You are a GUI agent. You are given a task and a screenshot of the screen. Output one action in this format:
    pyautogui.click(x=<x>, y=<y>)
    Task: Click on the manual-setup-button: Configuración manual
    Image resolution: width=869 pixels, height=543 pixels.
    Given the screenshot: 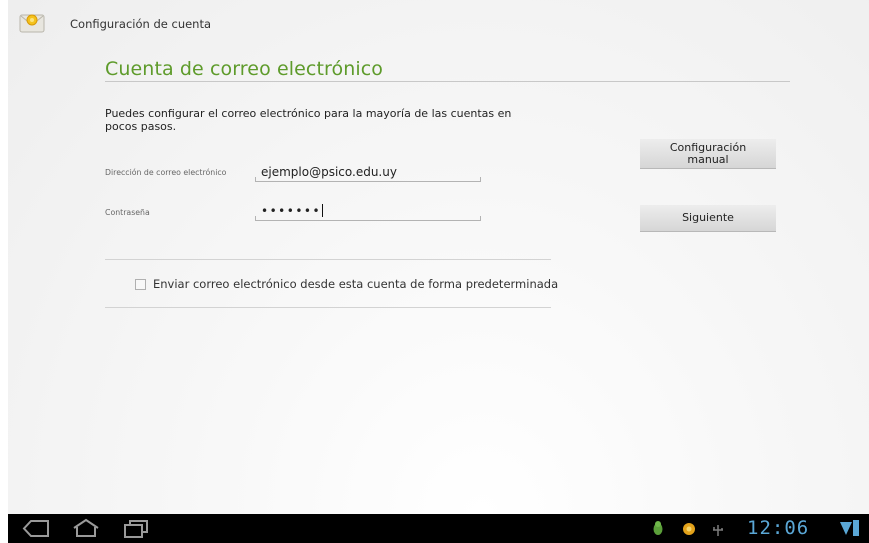 What is the action you would take?
    pyautogui.click(x=708, y=154)
    